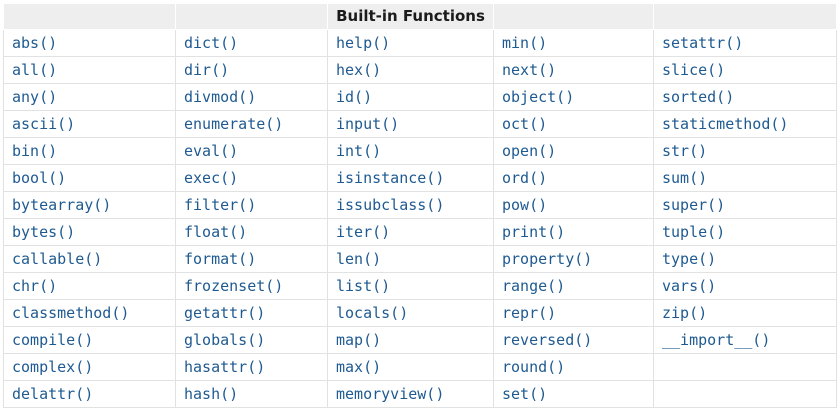 The image size is (839, 415). Describe the element at coordinates (358, 340) in the screenshot. I see `function-link: map()` at that location.